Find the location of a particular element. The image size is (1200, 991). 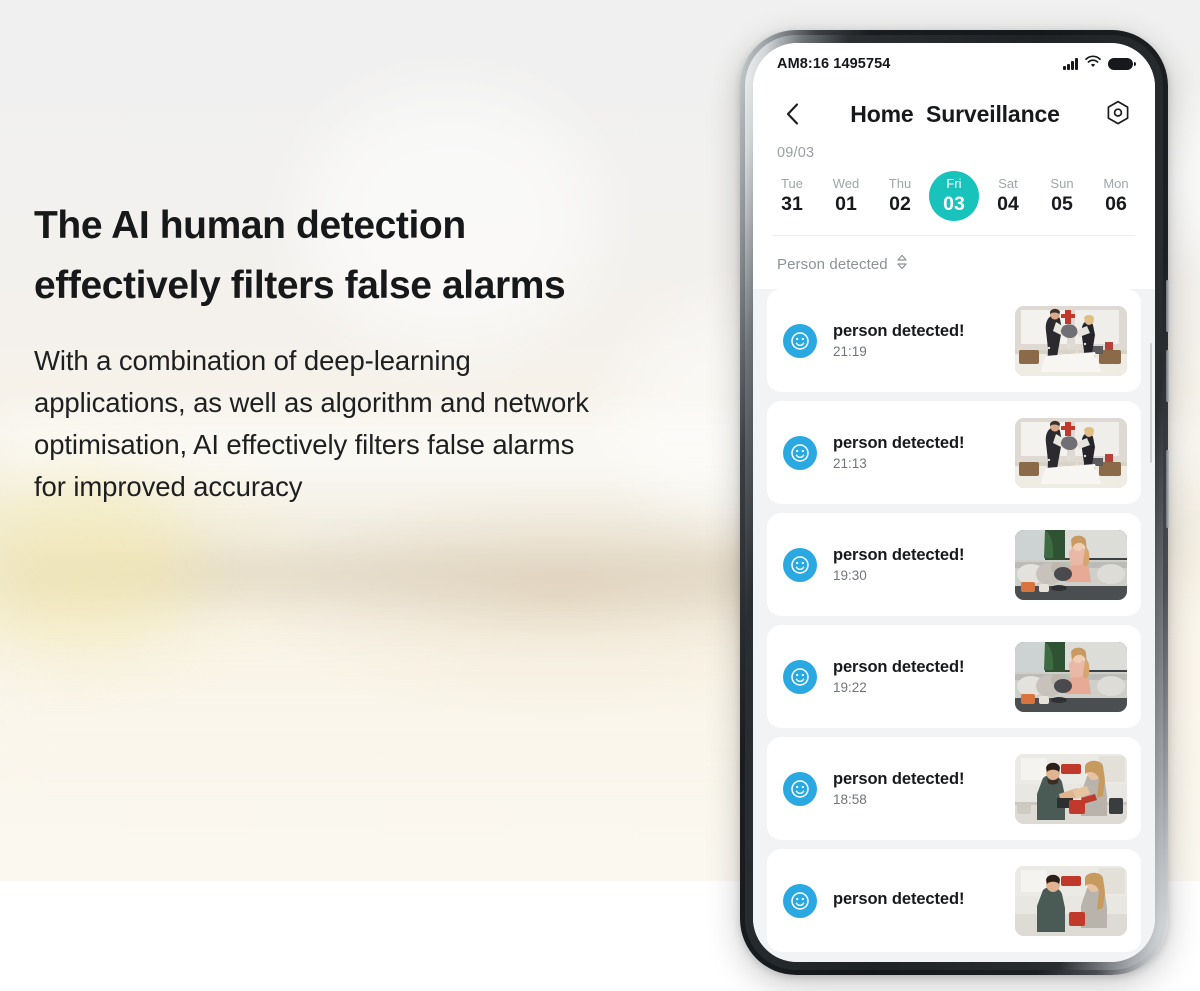

list-item: person detected! 18:58 is located at coordinates (954, 788).